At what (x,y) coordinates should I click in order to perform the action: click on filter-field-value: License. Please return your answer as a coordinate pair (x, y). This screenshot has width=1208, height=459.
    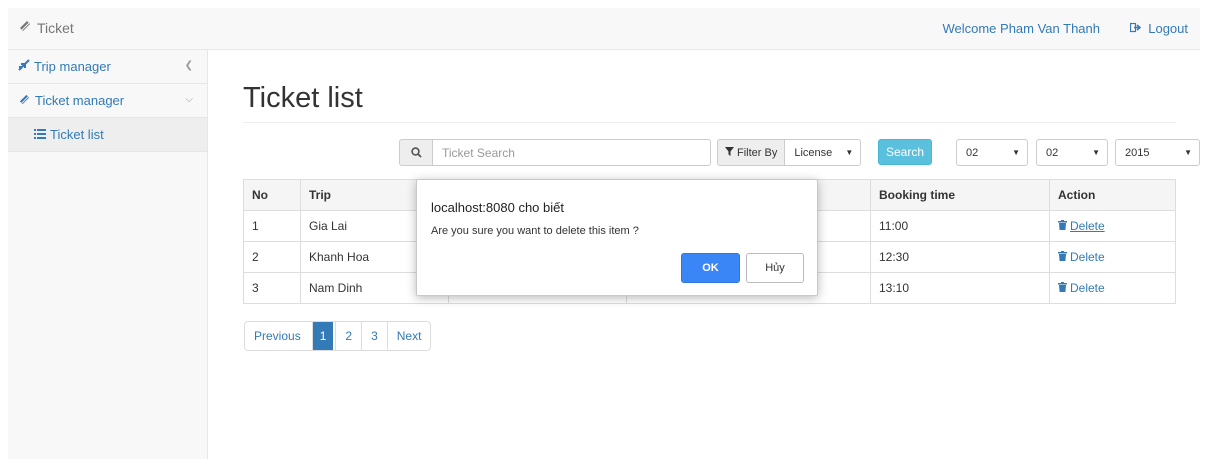
    Looking at the image, I should click on (813, 152).